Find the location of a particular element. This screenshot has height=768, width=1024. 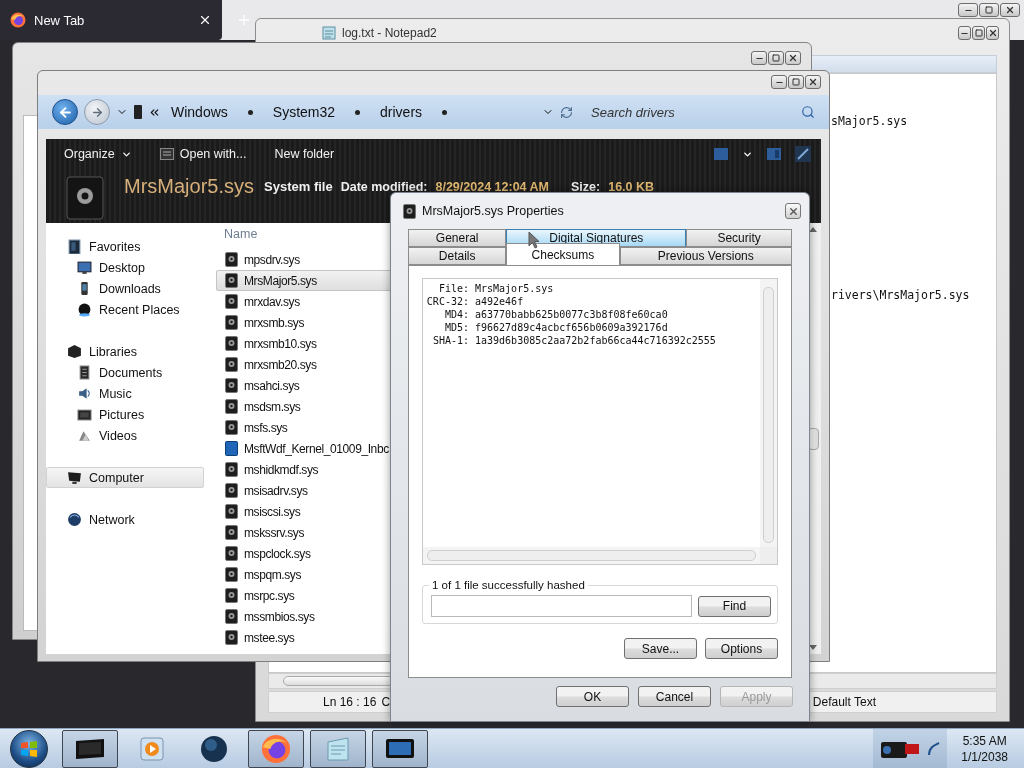

hash-label: File: is located at coordinates (453, 288).